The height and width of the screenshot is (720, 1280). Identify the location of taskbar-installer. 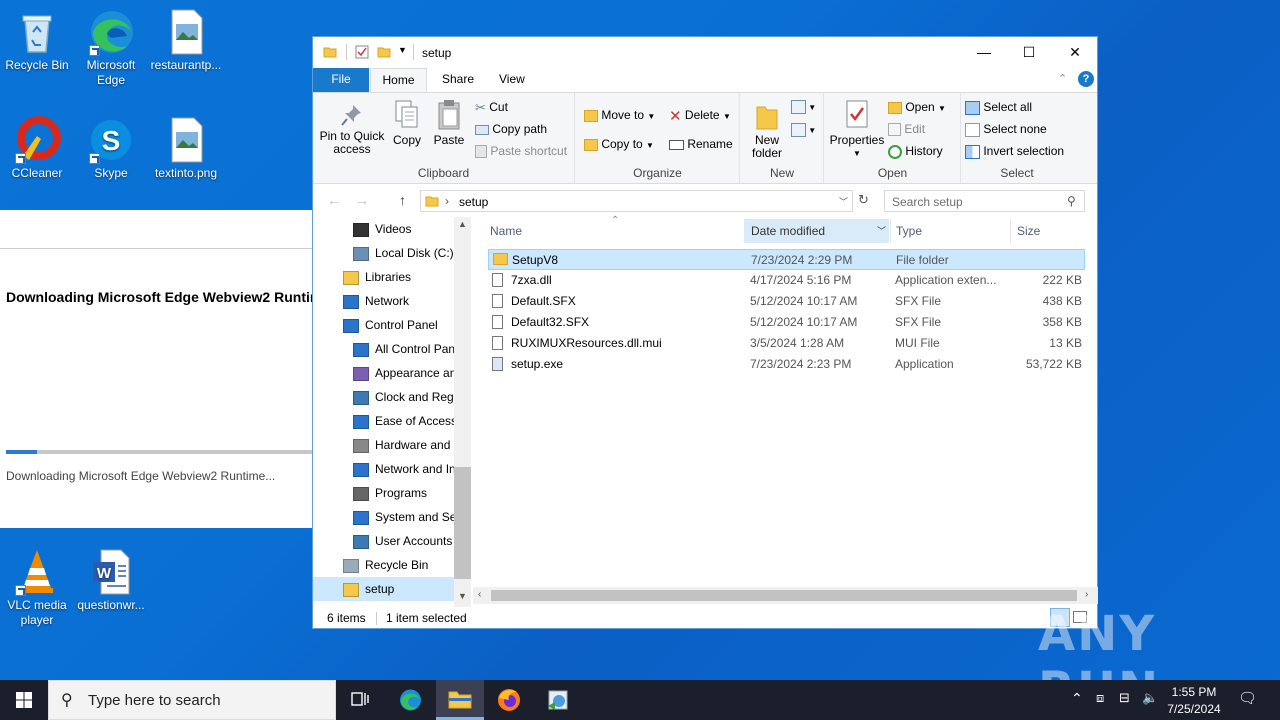
(558, 700).